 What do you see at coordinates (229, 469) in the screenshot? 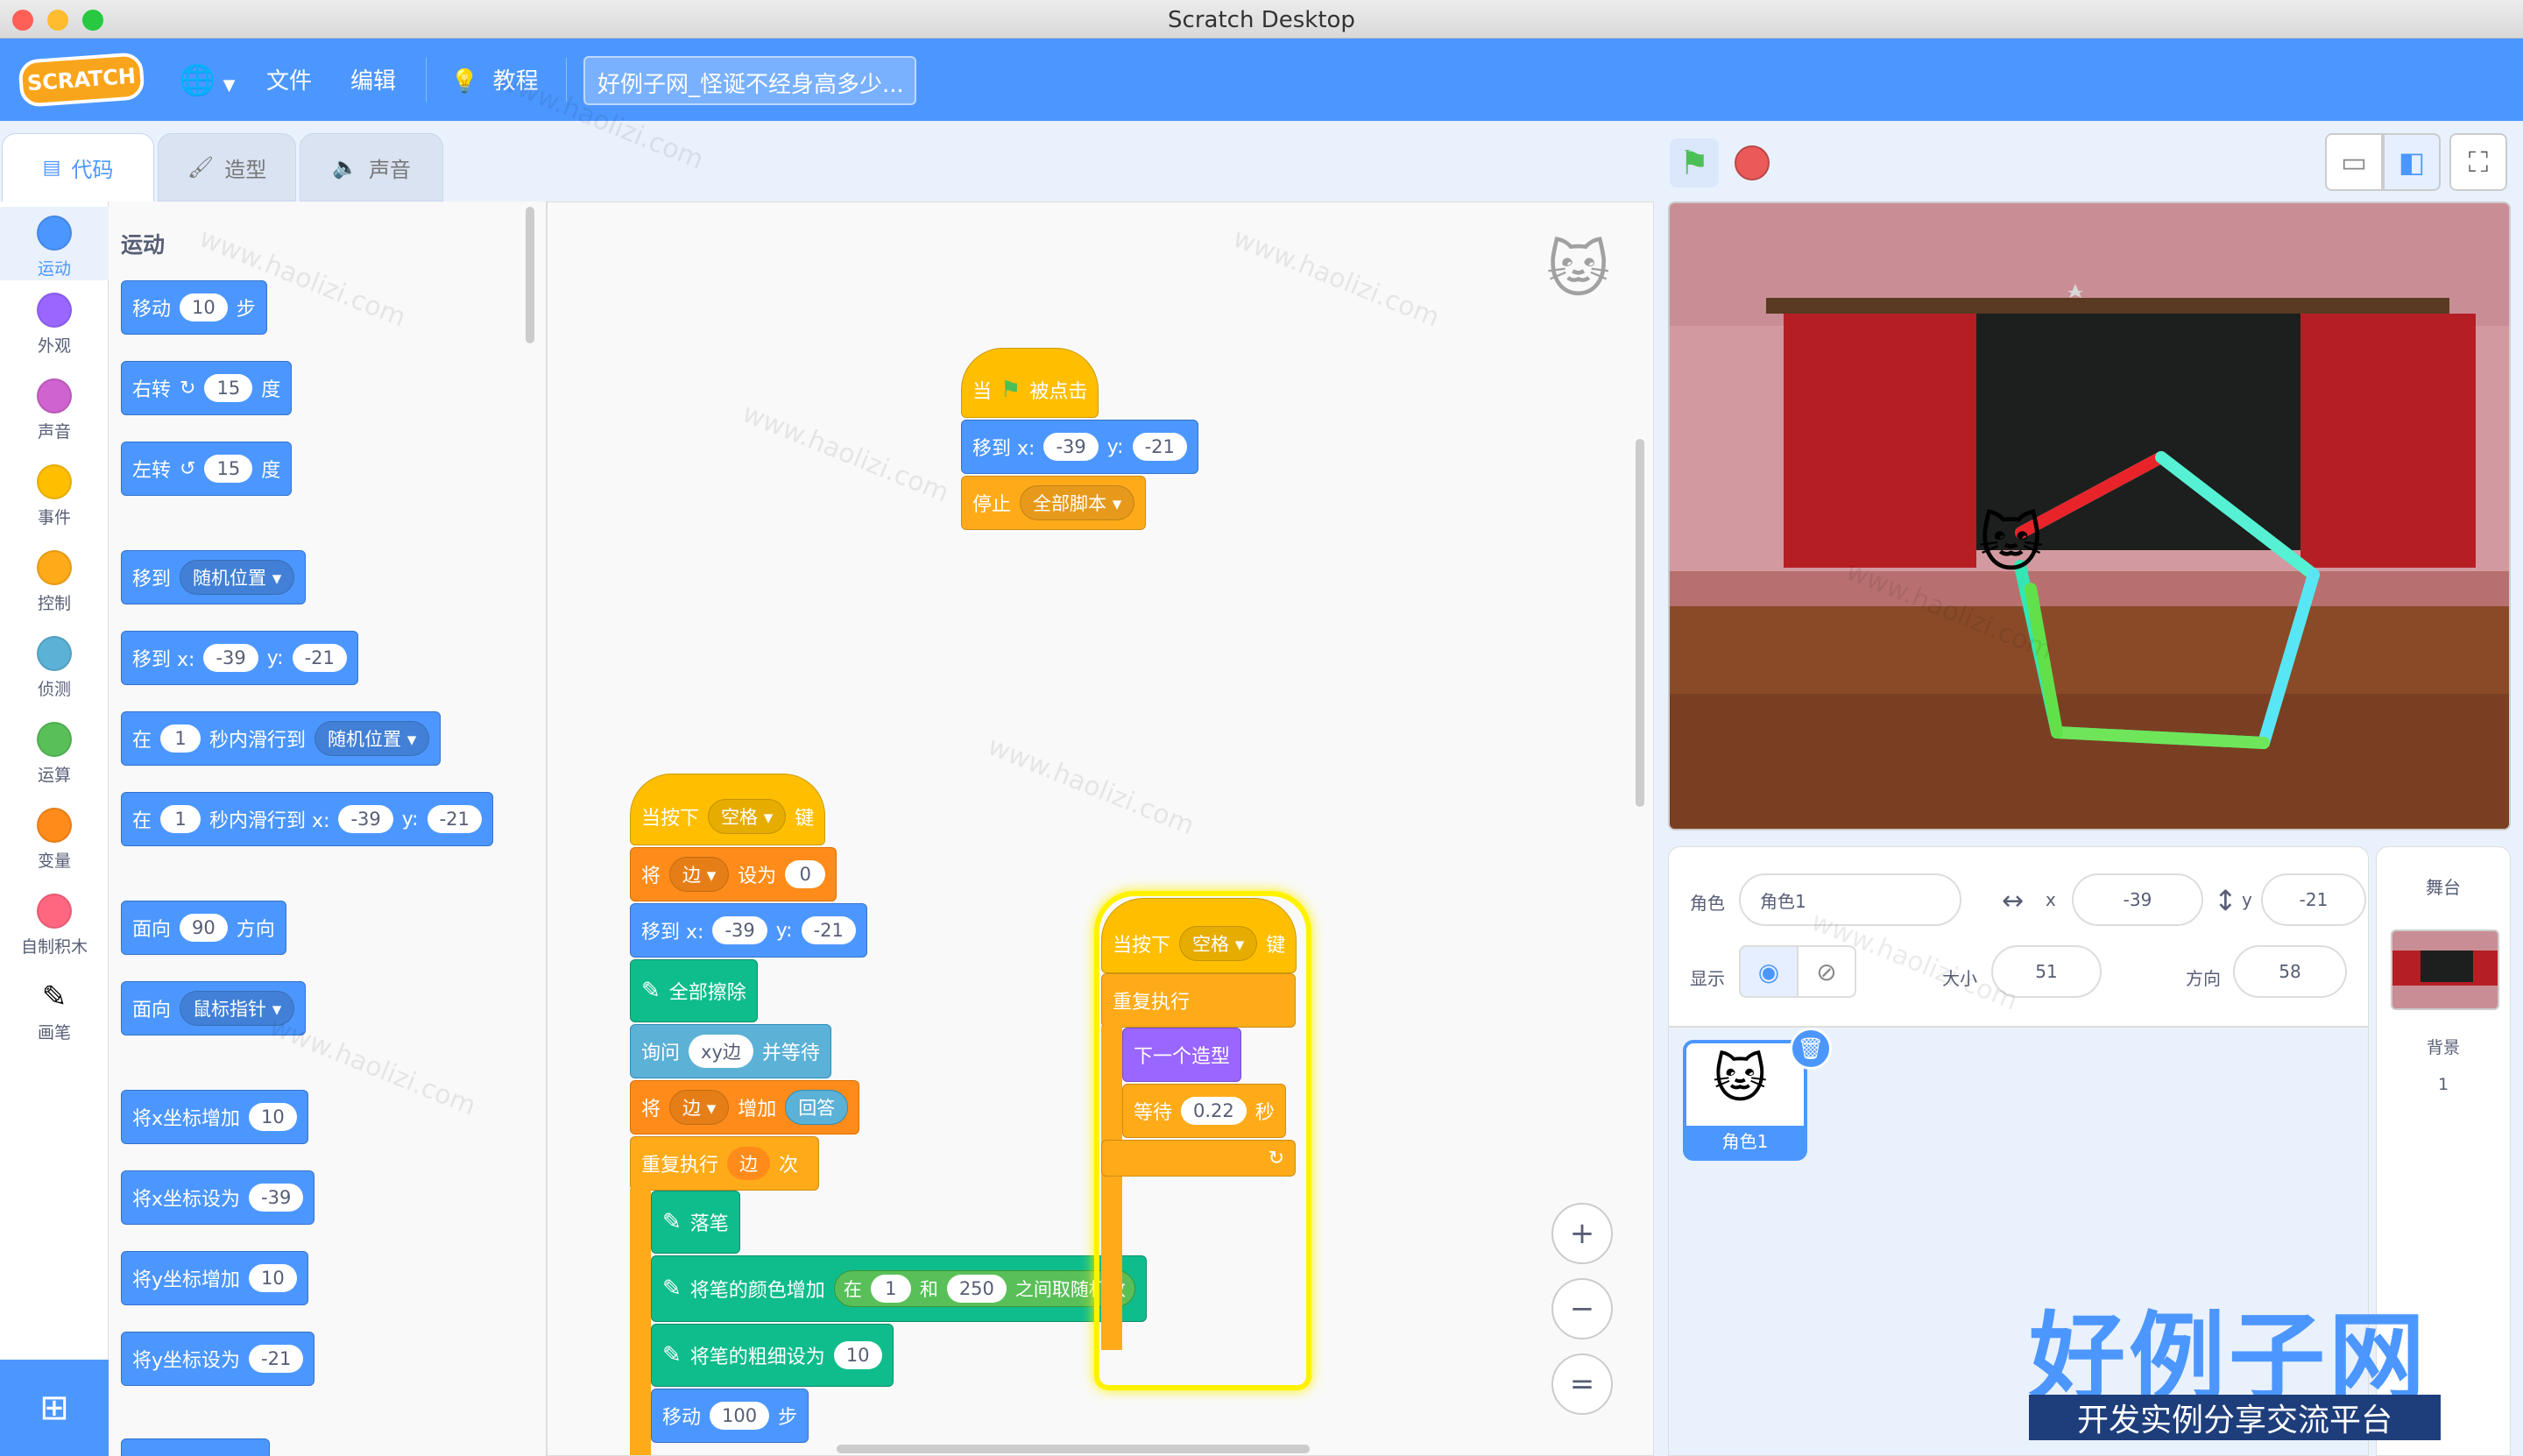
I see `degrees-input: 15` at bounding box center [229, 469].